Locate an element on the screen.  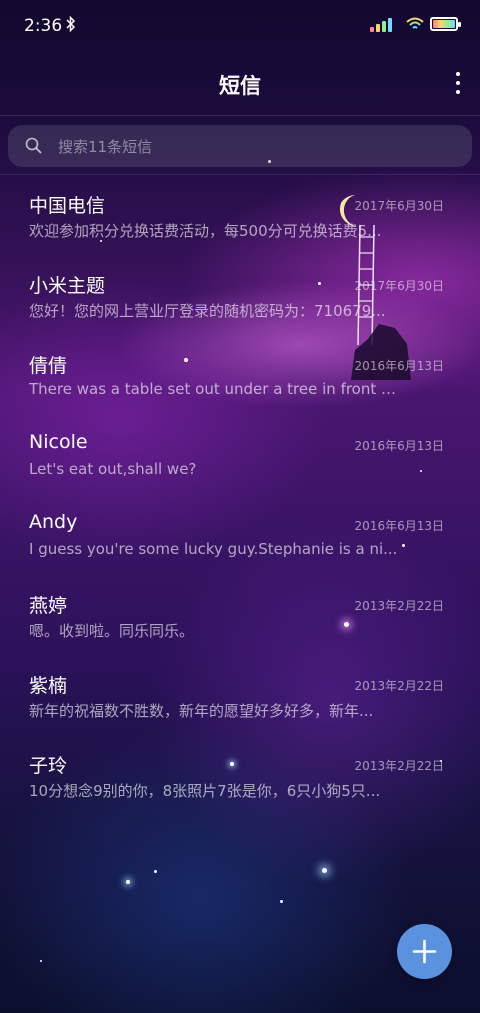
message-preview: Let's eat out,shall we? is located at coordinates (113, 469).